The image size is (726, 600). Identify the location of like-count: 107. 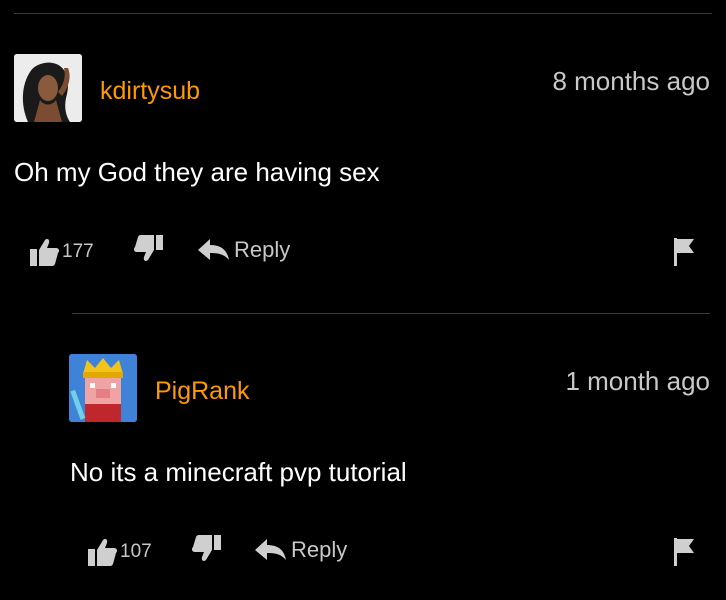
(136, 551).